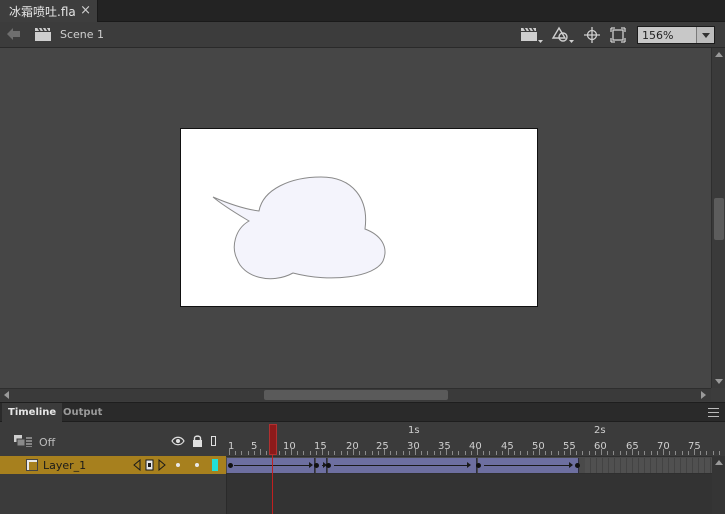 The width and height of the screenshot is (725, 514). What do you see at coordinates (414, 430) in the screenshot?
I see `ruler-second-label: 1s` at bounding box center [414, 430].